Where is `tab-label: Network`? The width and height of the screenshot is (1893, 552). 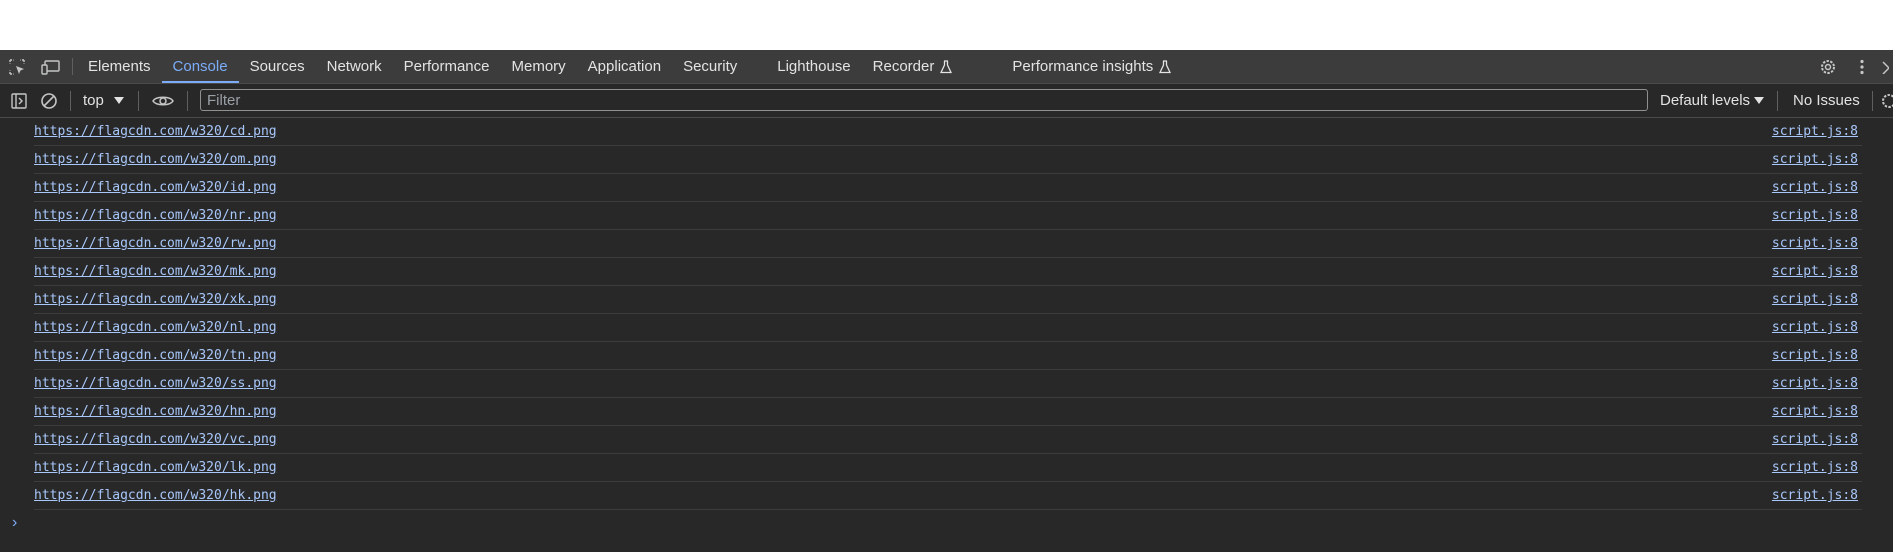
tab-label: Network is located at coordinates (354, 66).